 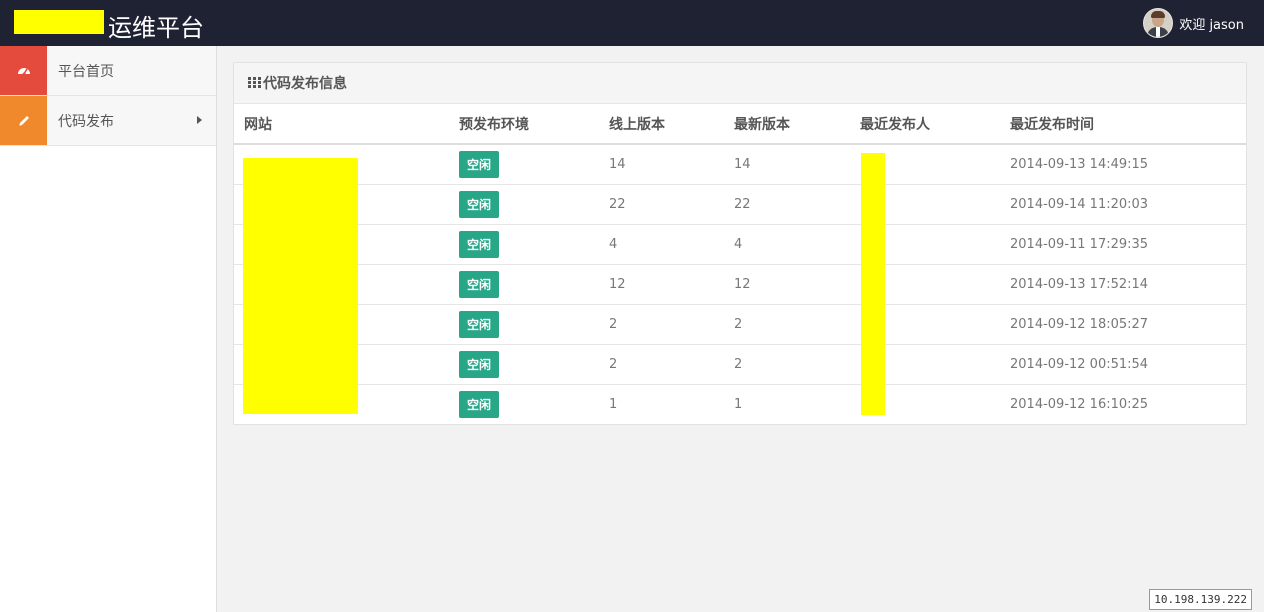 I want to click on app-title: 运维平台, so click(x=156, y=25).